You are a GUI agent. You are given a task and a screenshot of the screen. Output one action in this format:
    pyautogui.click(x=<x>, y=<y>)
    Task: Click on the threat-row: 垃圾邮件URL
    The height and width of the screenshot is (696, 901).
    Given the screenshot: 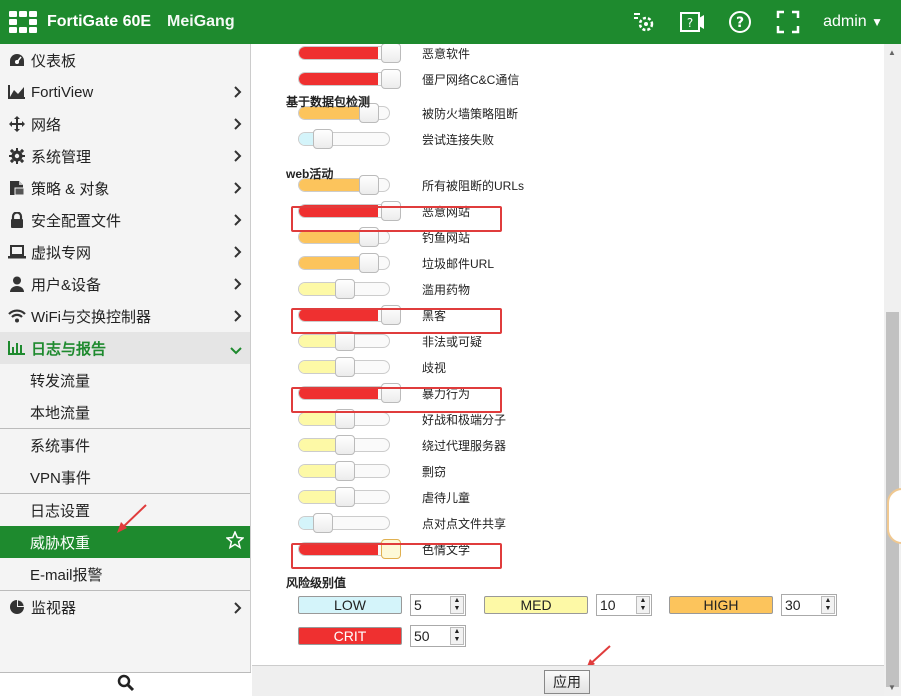 What is the action you would take?
    pyautogui.click(x=396, y=263)
    